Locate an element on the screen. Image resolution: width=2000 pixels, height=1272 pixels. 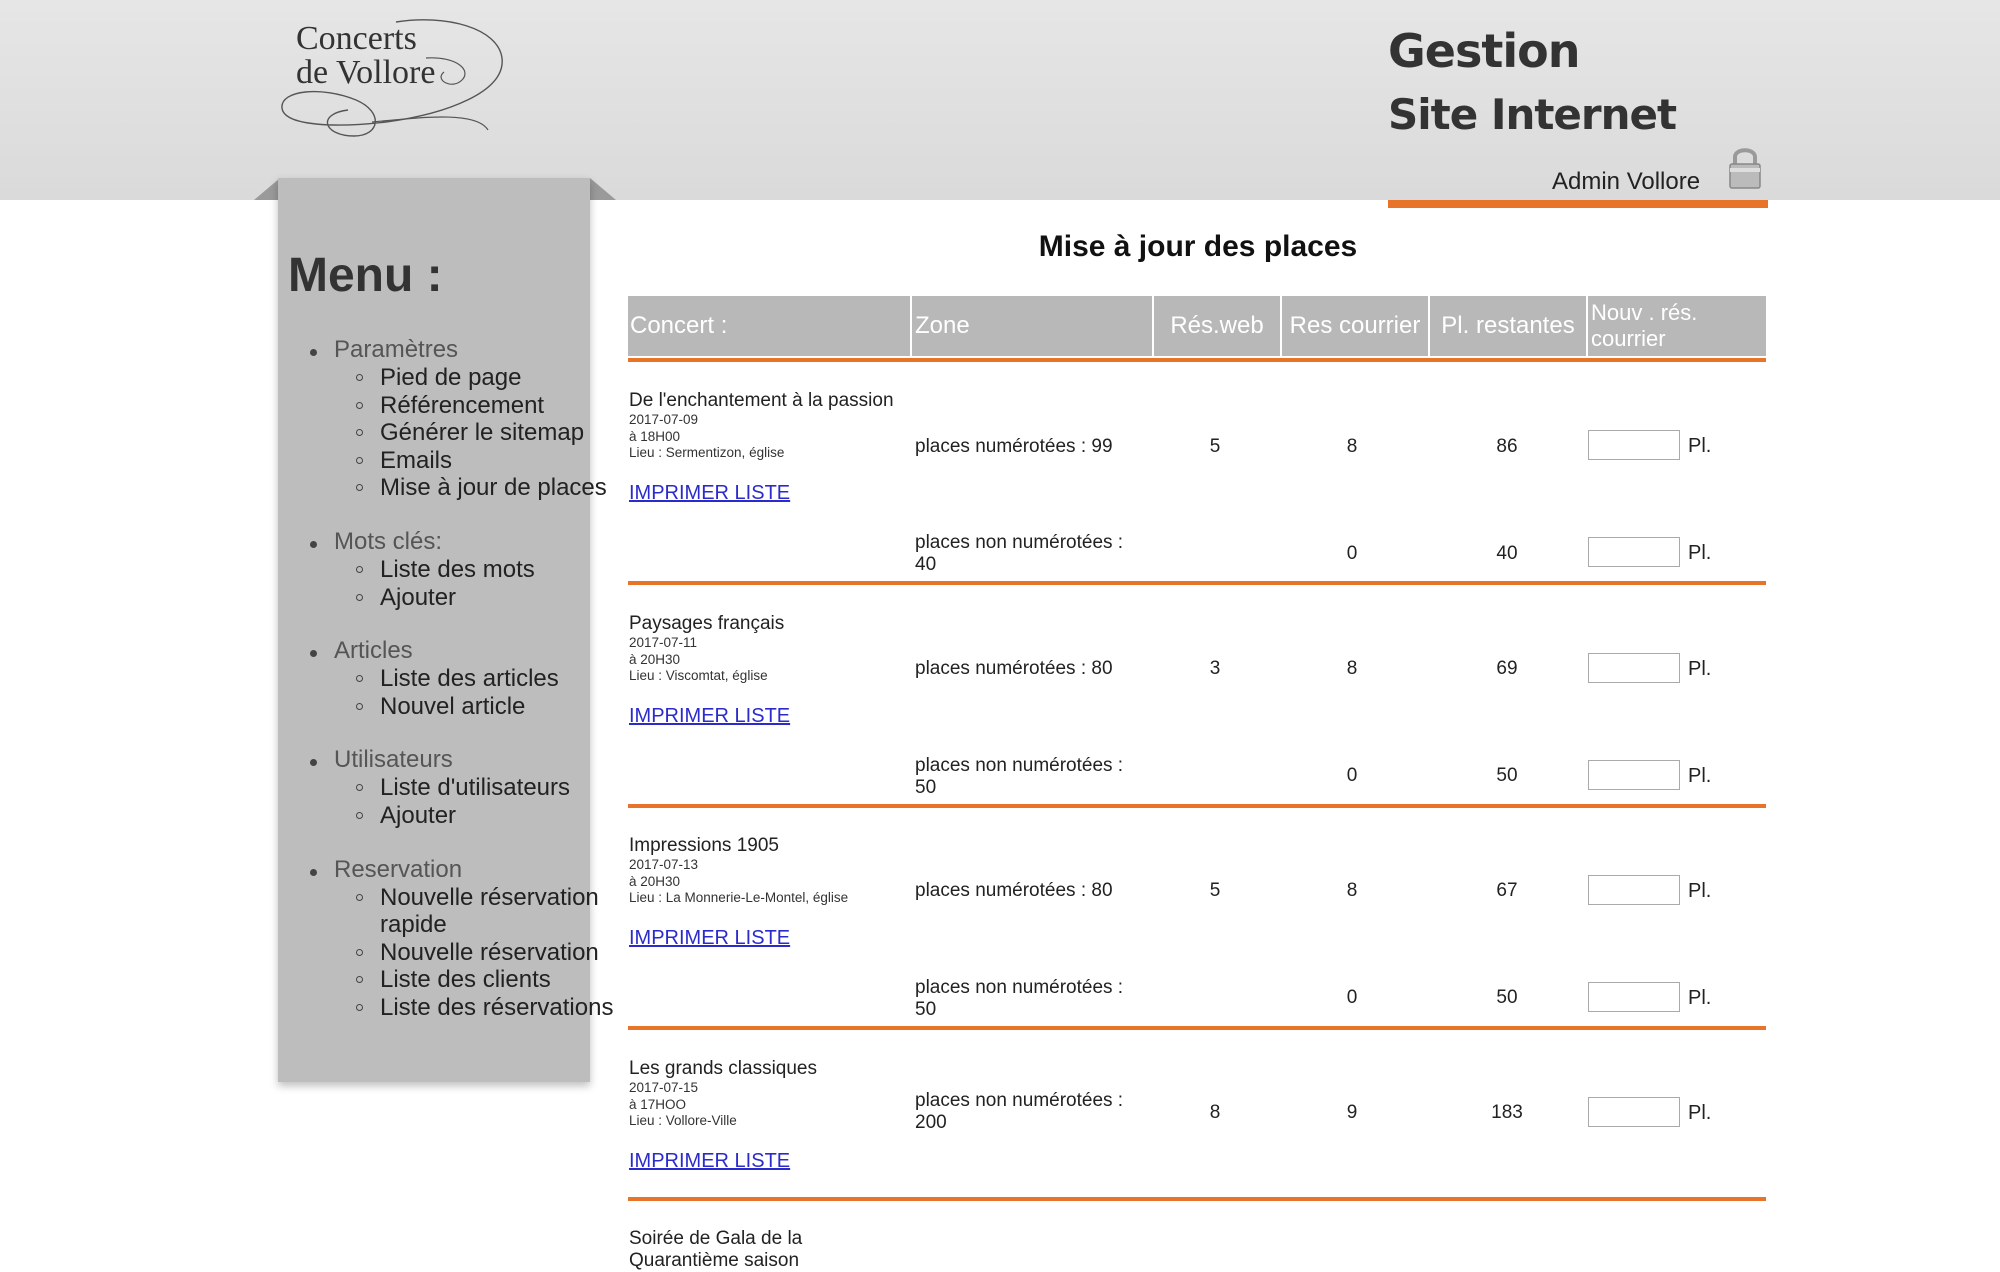
menu-item-liste-des-mots: Liste des mots is located at coordinates (481, 570).